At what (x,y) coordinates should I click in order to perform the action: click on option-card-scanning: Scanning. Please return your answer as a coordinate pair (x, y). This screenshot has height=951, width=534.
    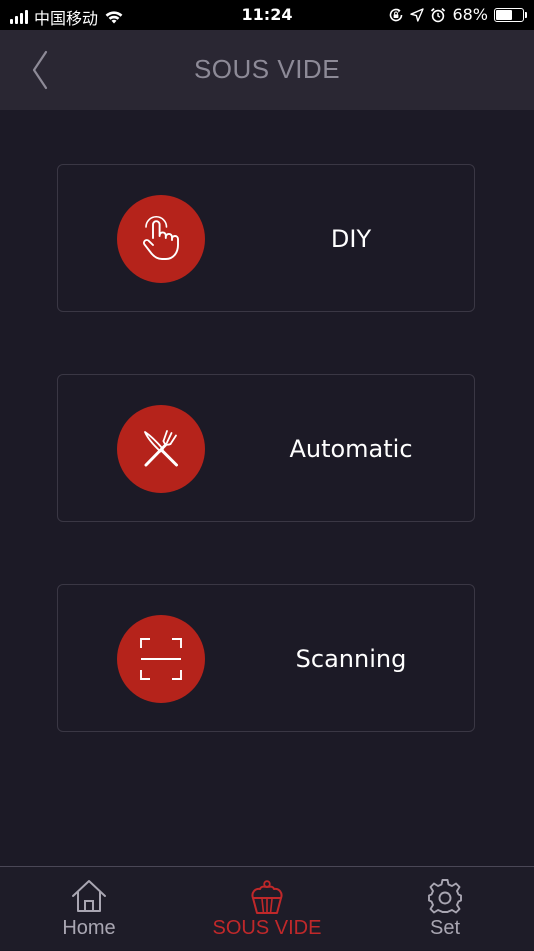
    Looking at the image, I should click on (266, 658).